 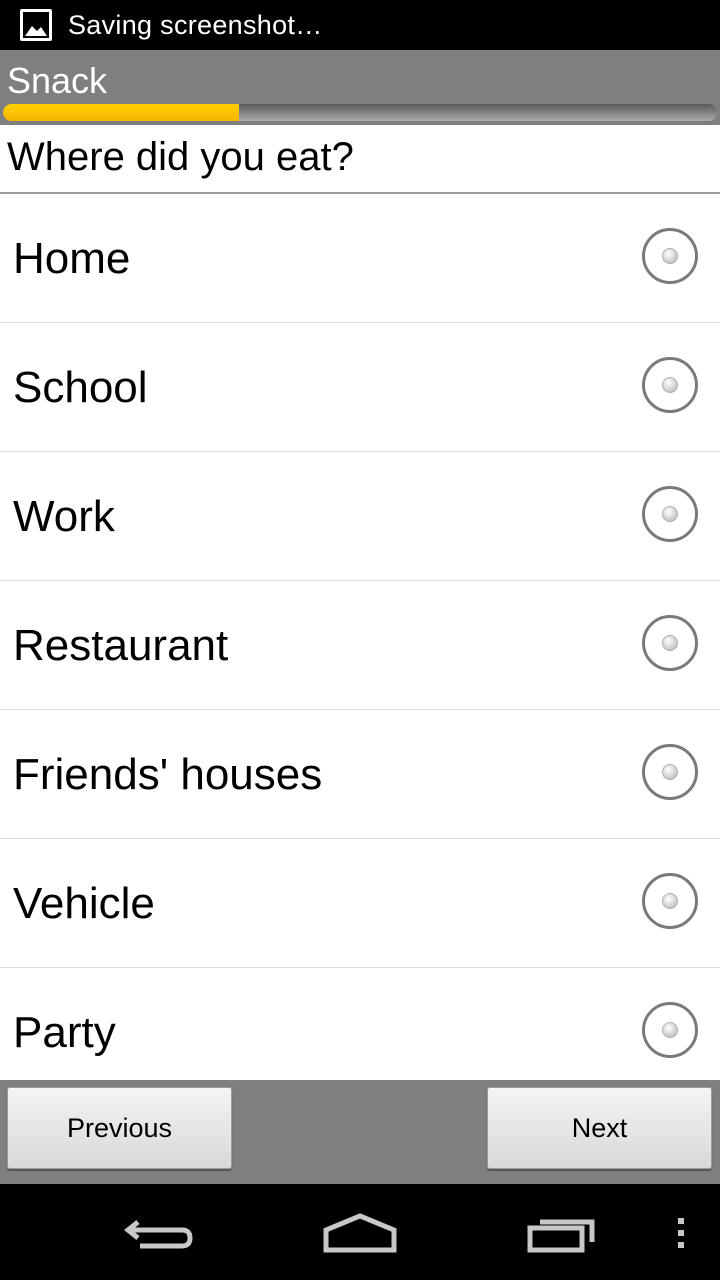 What do you see at coordinates (64, 516) in the screenshot?
I see `option-label: Work` at bounding box center [64, 516].